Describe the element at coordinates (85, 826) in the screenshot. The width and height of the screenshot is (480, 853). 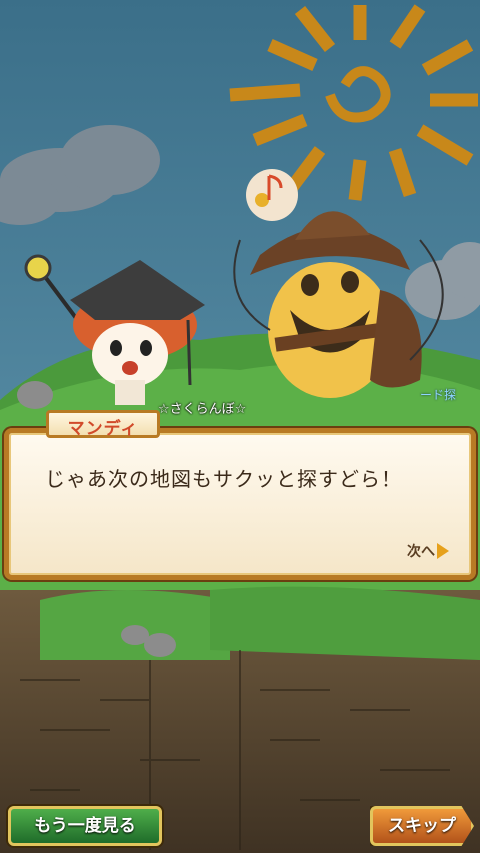
I see `replay-button: もう一度見る` at that location.